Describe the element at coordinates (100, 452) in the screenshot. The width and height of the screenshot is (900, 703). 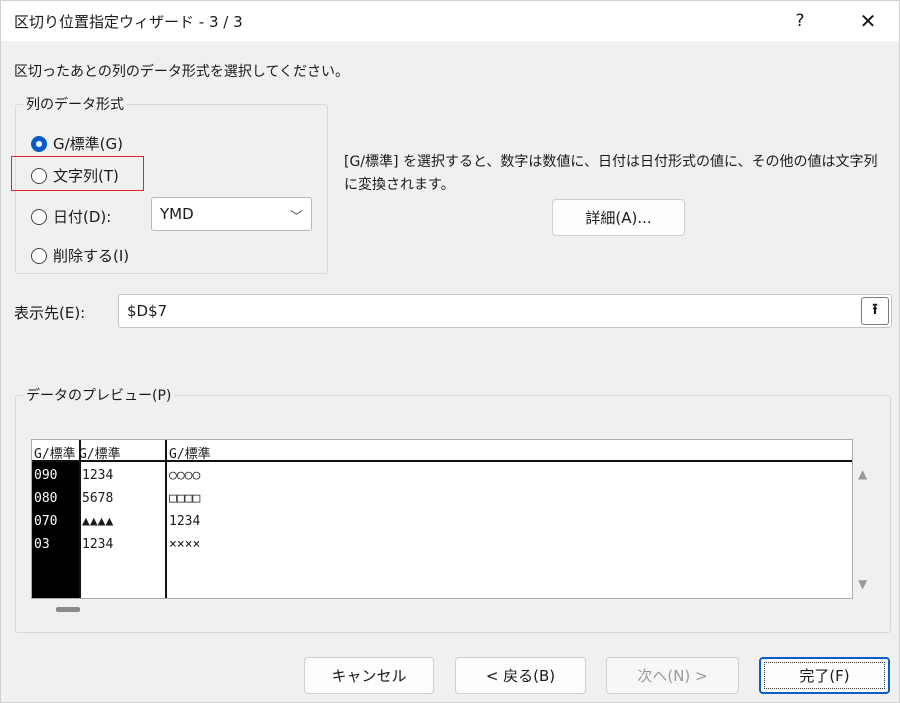
I see `preview-header-2: G/標準` at that location.